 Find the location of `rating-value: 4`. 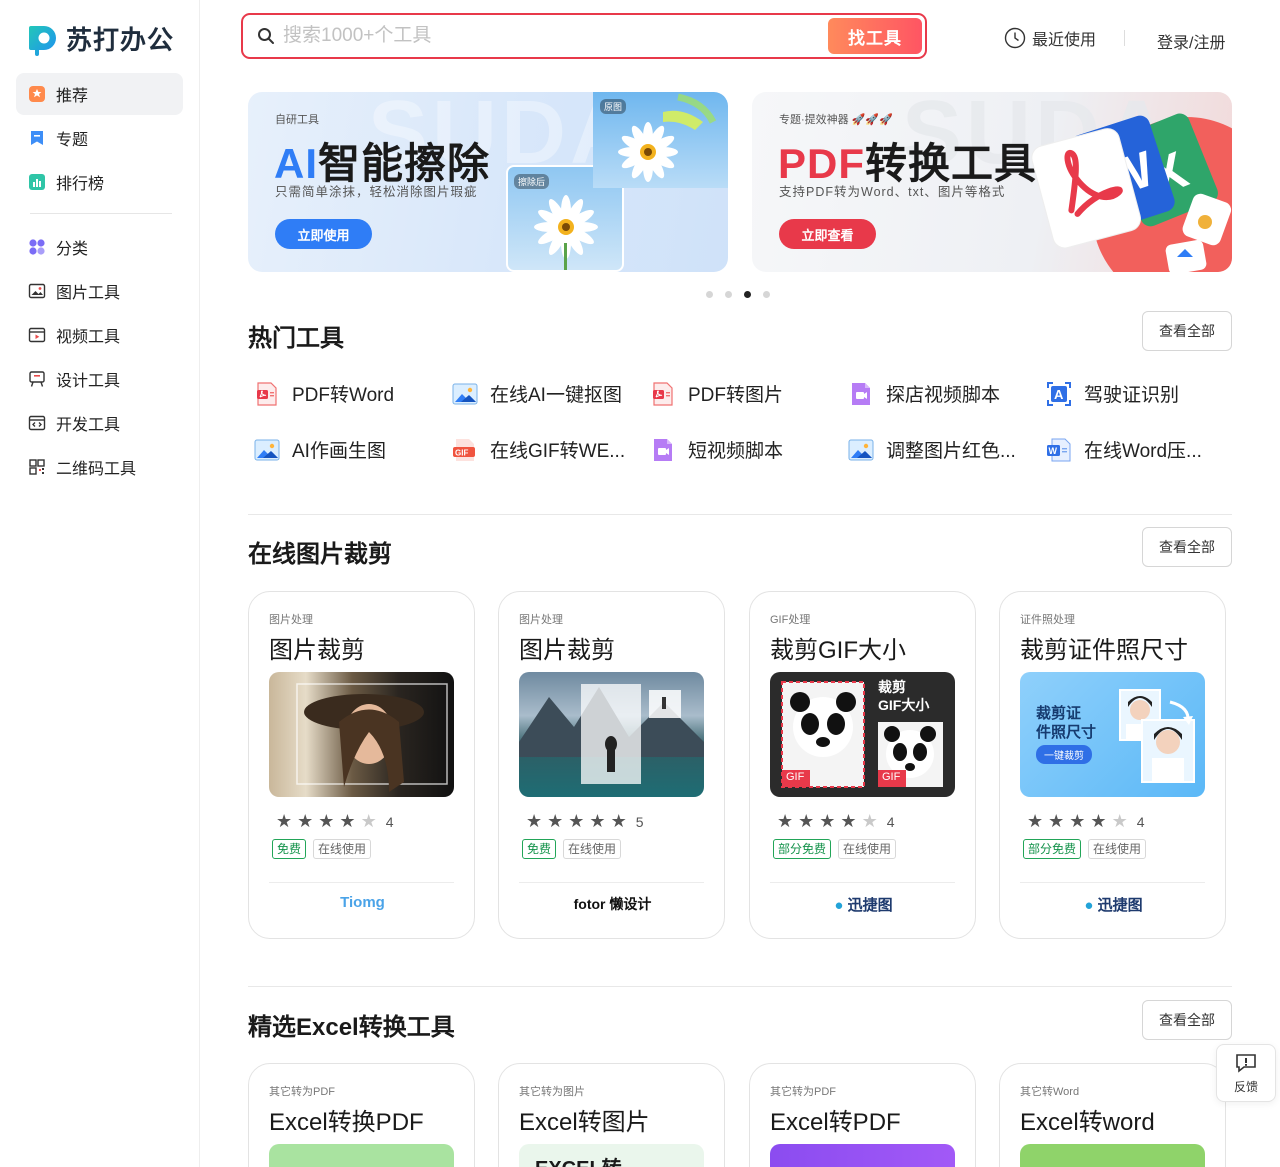

rating-value: 4 is located at coordinates (389, 821).